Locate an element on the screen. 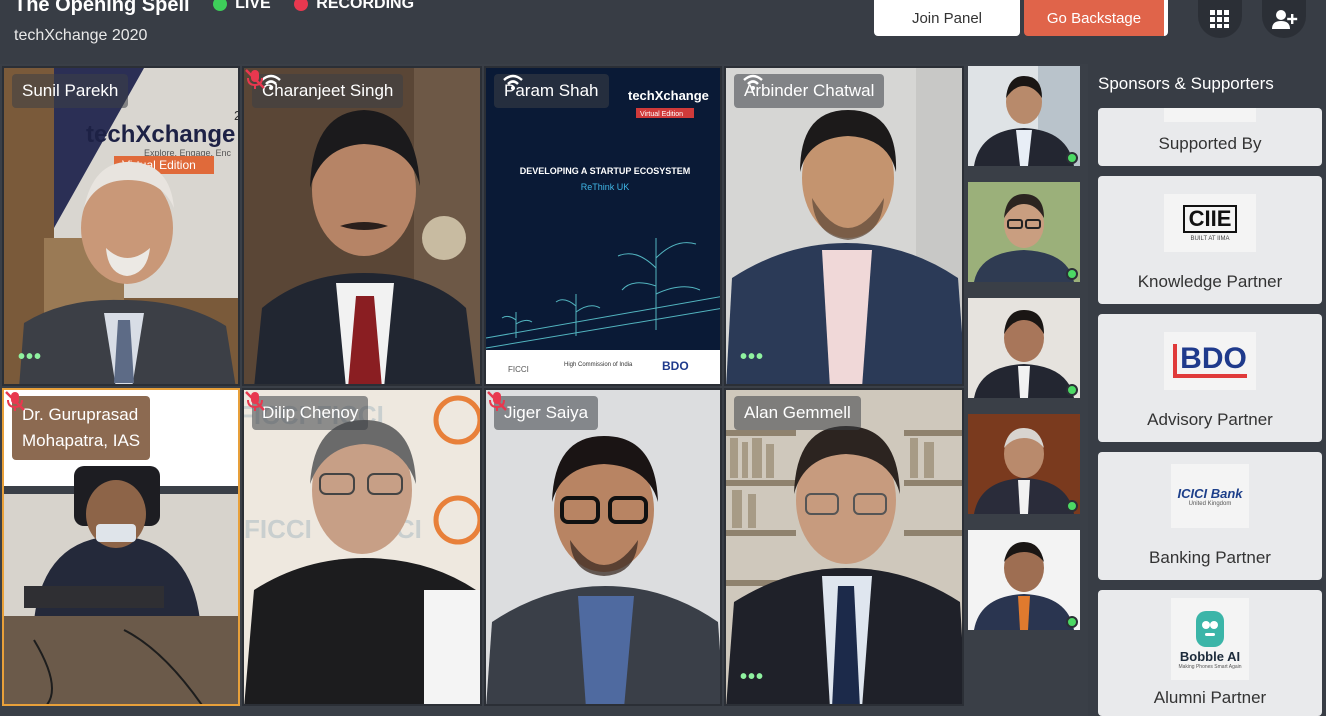 Image resolution: width=1326 pixels, height=716 pixels. participant-name-tag: Sunil Parekh is located at coordinates (70, 91).